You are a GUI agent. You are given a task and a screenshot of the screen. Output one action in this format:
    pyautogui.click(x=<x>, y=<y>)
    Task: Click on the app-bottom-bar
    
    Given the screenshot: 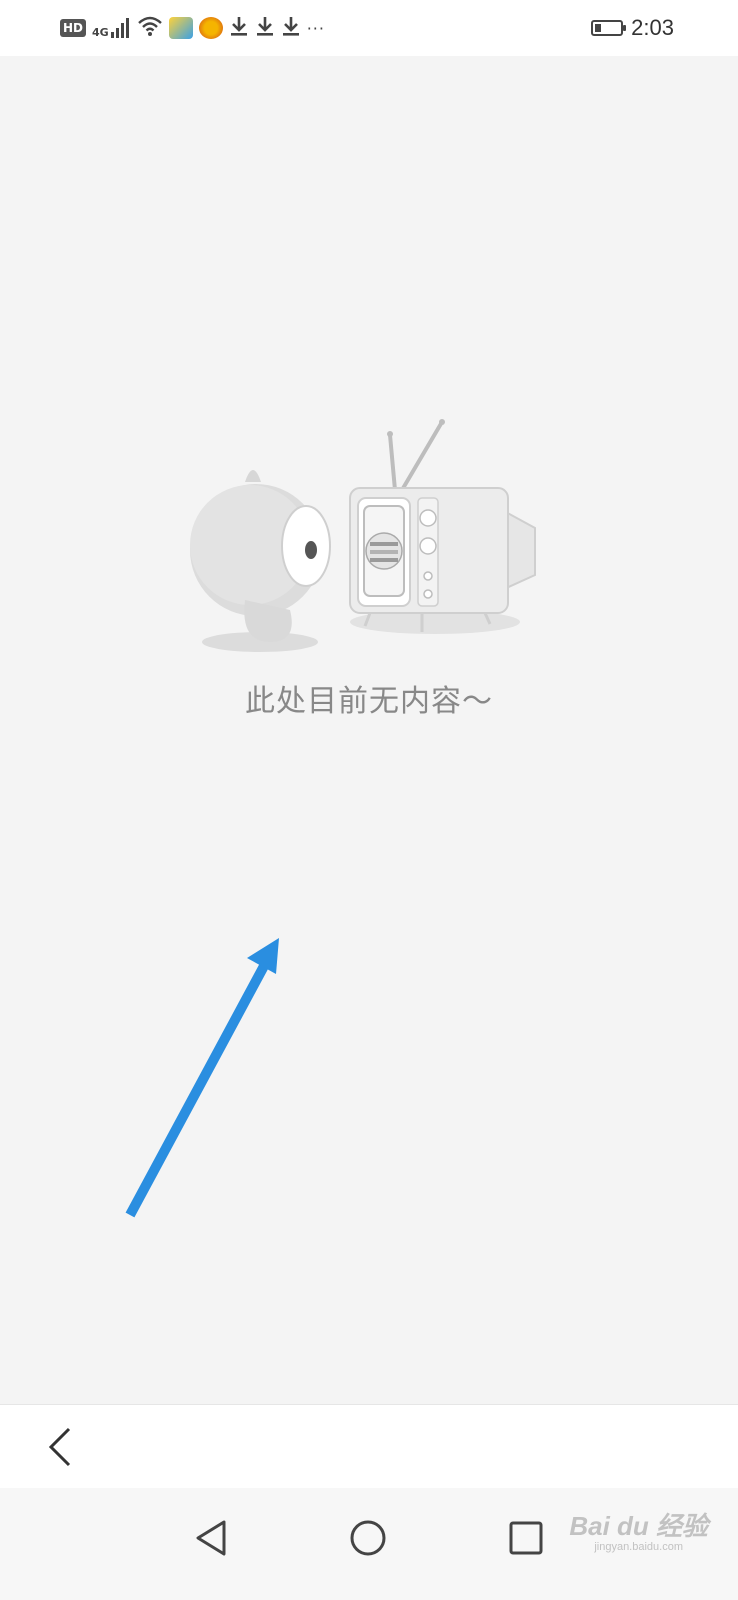 What is the action you would take?
    pyautogui.click(x=369, y=1446)
    